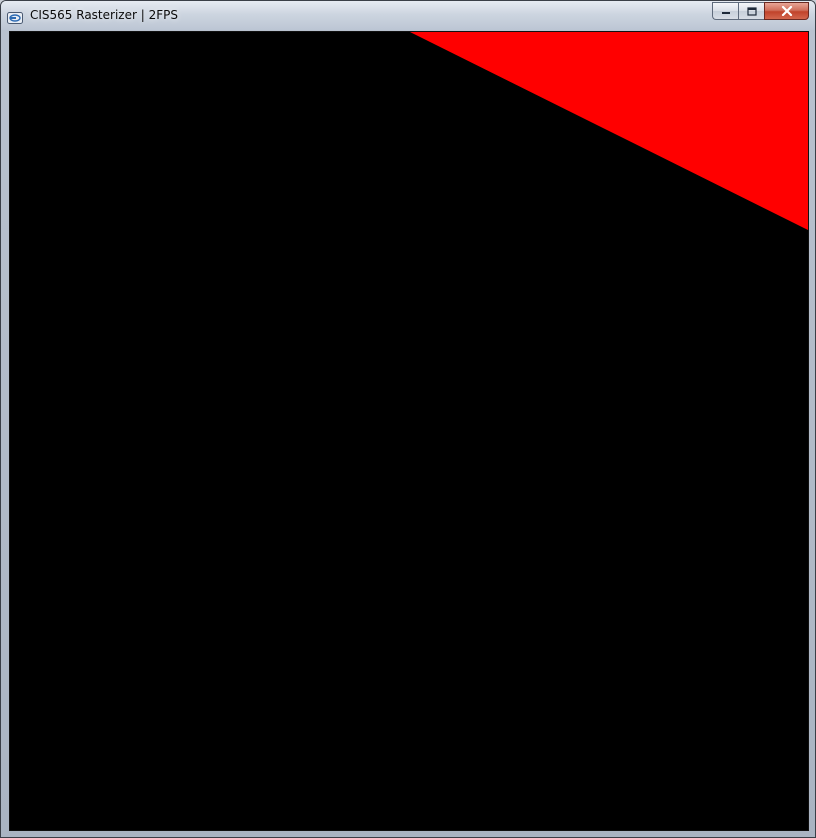  What do you see at coordinates (104, 15) in the screenshot?
I see `window-title: CIS565 Rasterizer | 2FPS` at bounding box center [104, 15].